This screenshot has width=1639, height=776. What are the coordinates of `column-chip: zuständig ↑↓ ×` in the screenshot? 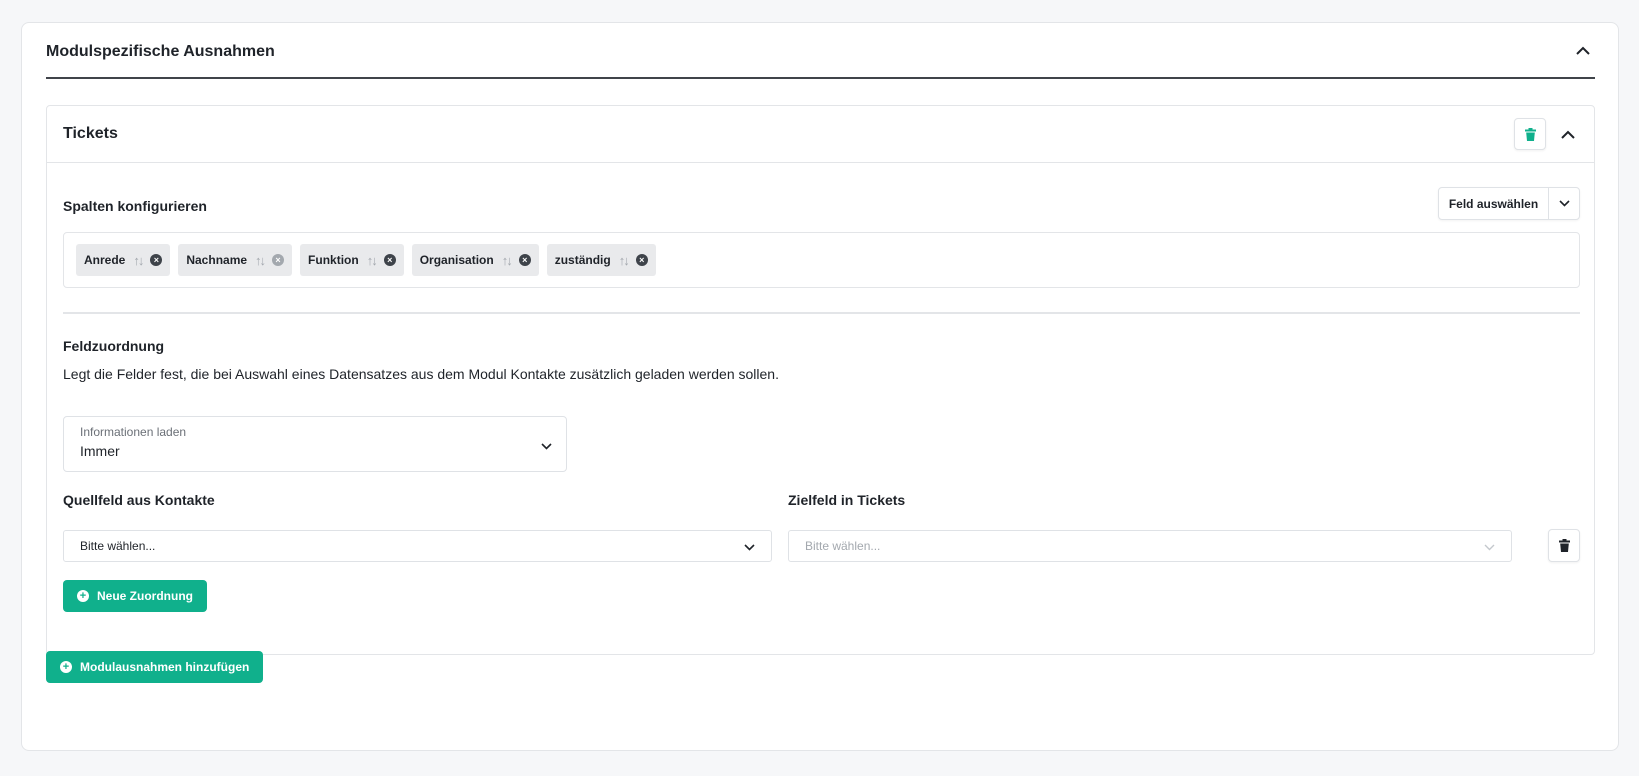 It's located at (601, 260).